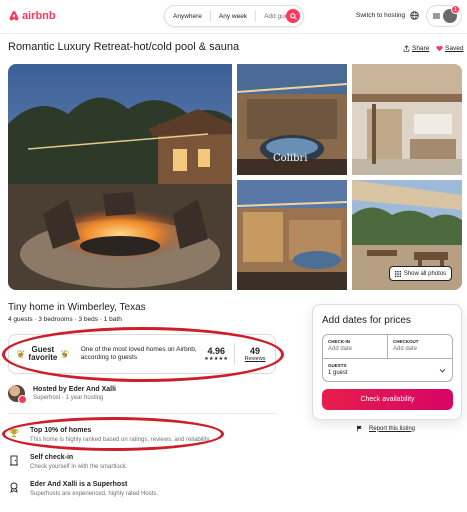  Describe the element at coordinates (380, 15) in the screenshot. I see `switch-to-hosting-link: Switch to hosting` at that location.